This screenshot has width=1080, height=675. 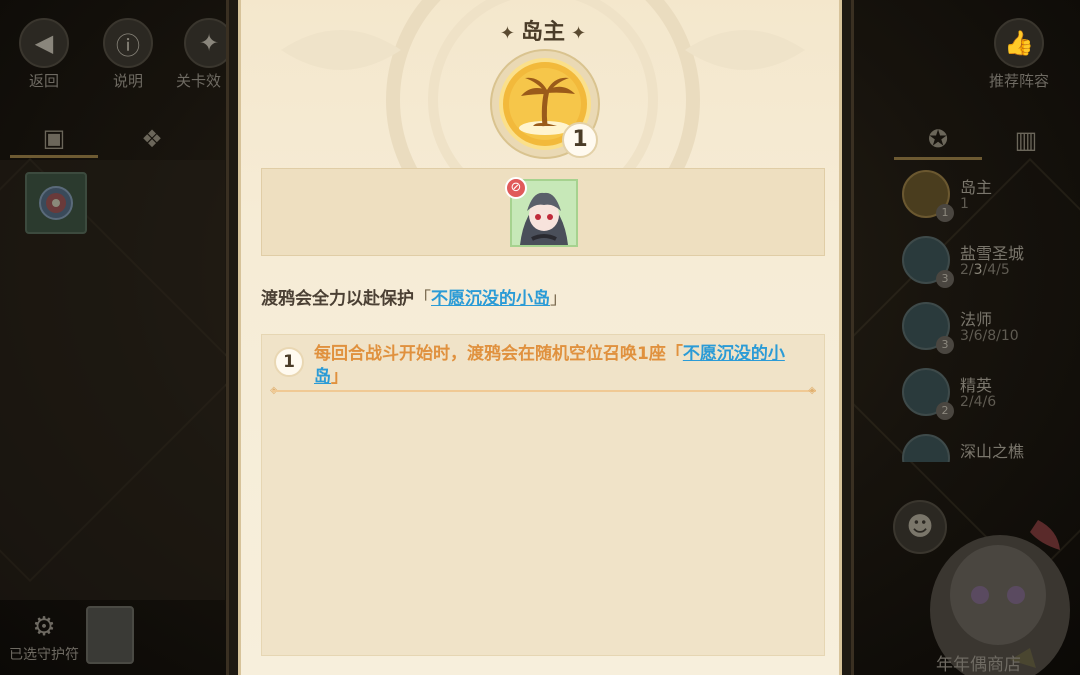 I want to click on star-badge-icon: ✪, so click(x=938, y=138).